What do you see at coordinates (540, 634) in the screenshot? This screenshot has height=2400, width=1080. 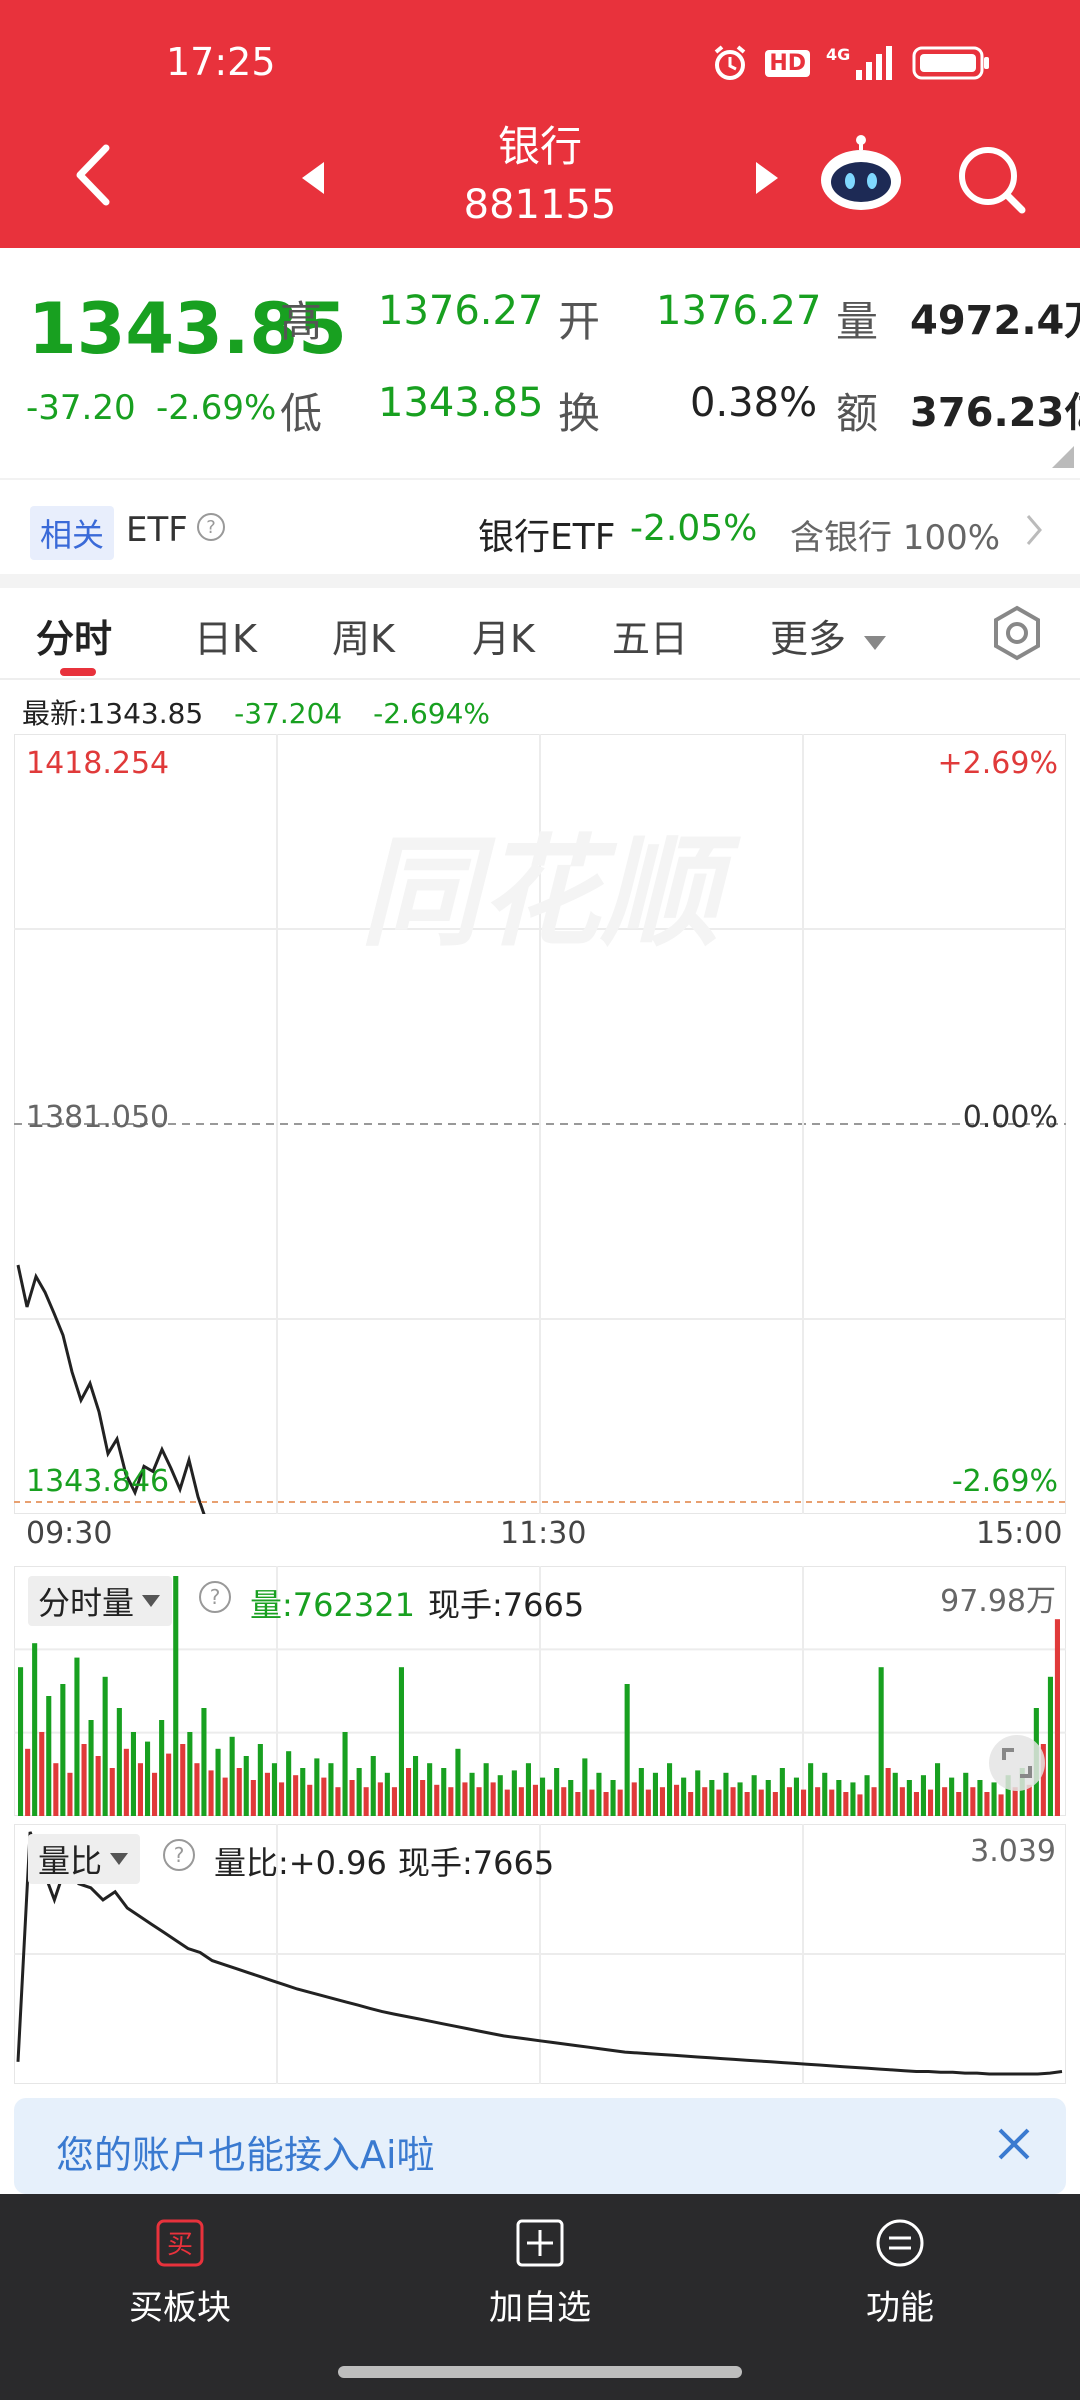 I see `chart-tabs: 分时 日K 周K 月K 五日 更多` at bounding box center [540, 634].